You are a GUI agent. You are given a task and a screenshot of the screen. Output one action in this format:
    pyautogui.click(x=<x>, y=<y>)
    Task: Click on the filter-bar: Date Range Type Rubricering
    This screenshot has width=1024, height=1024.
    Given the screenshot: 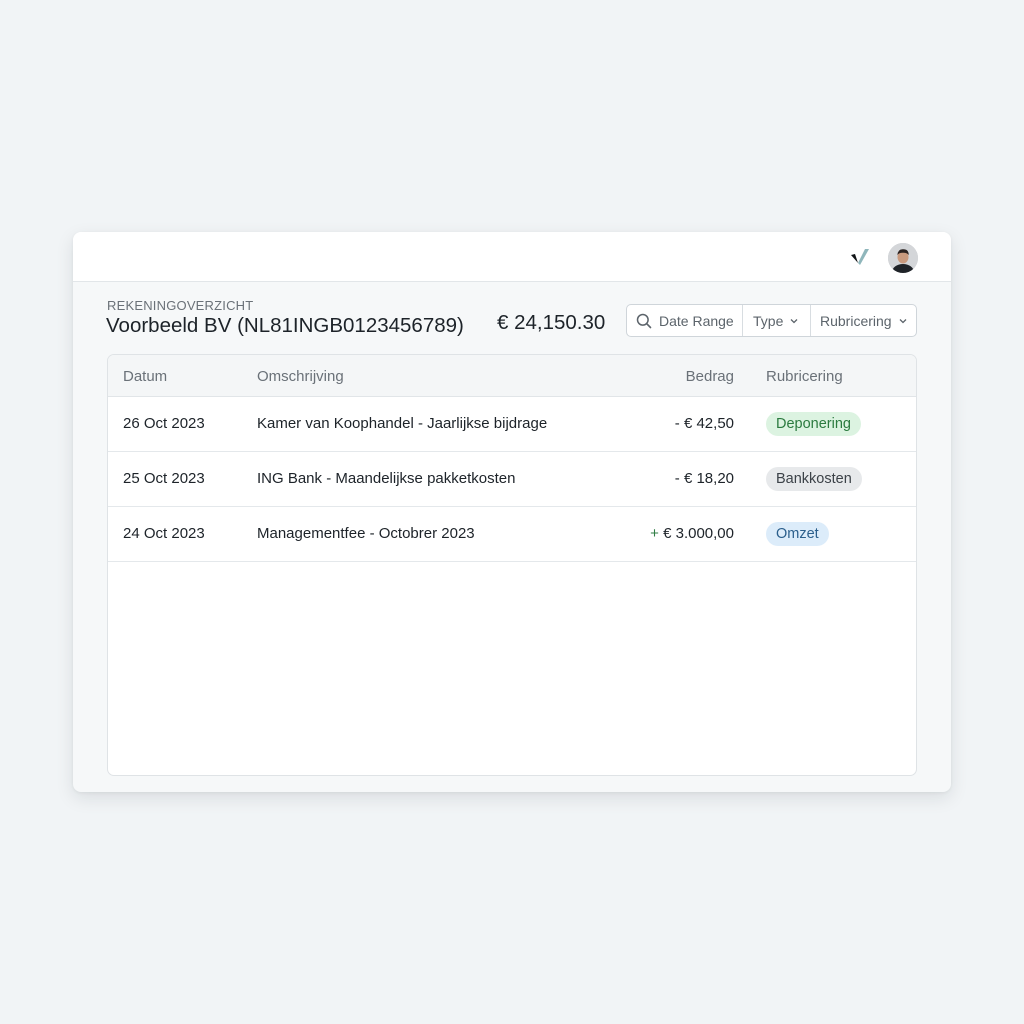 What is the action you would take?
    pyautogui.click(x=771, y=320)
    